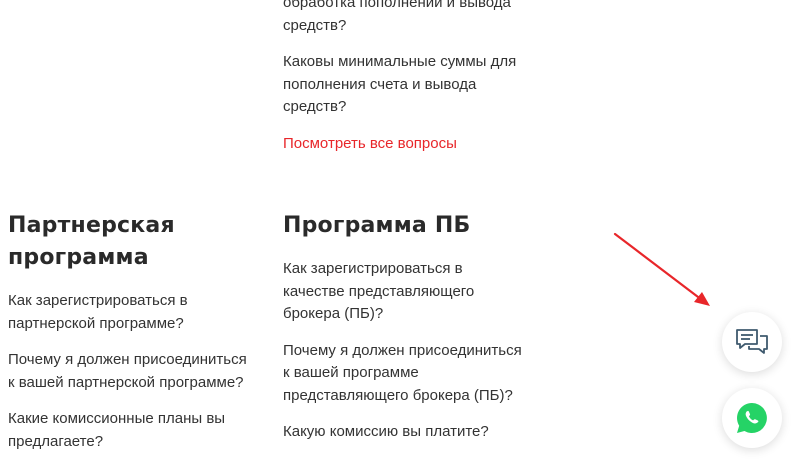  I want to click on question-line: партнерской программе?, so click(96, 323).